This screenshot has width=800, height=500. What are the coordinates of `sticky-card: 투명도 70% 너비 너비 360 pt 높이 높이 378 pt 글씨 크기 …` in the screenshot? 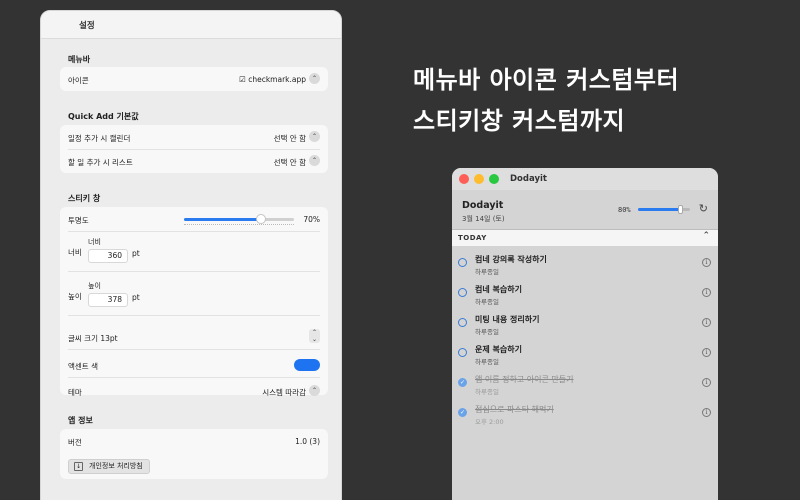 It's located at (194, 302).